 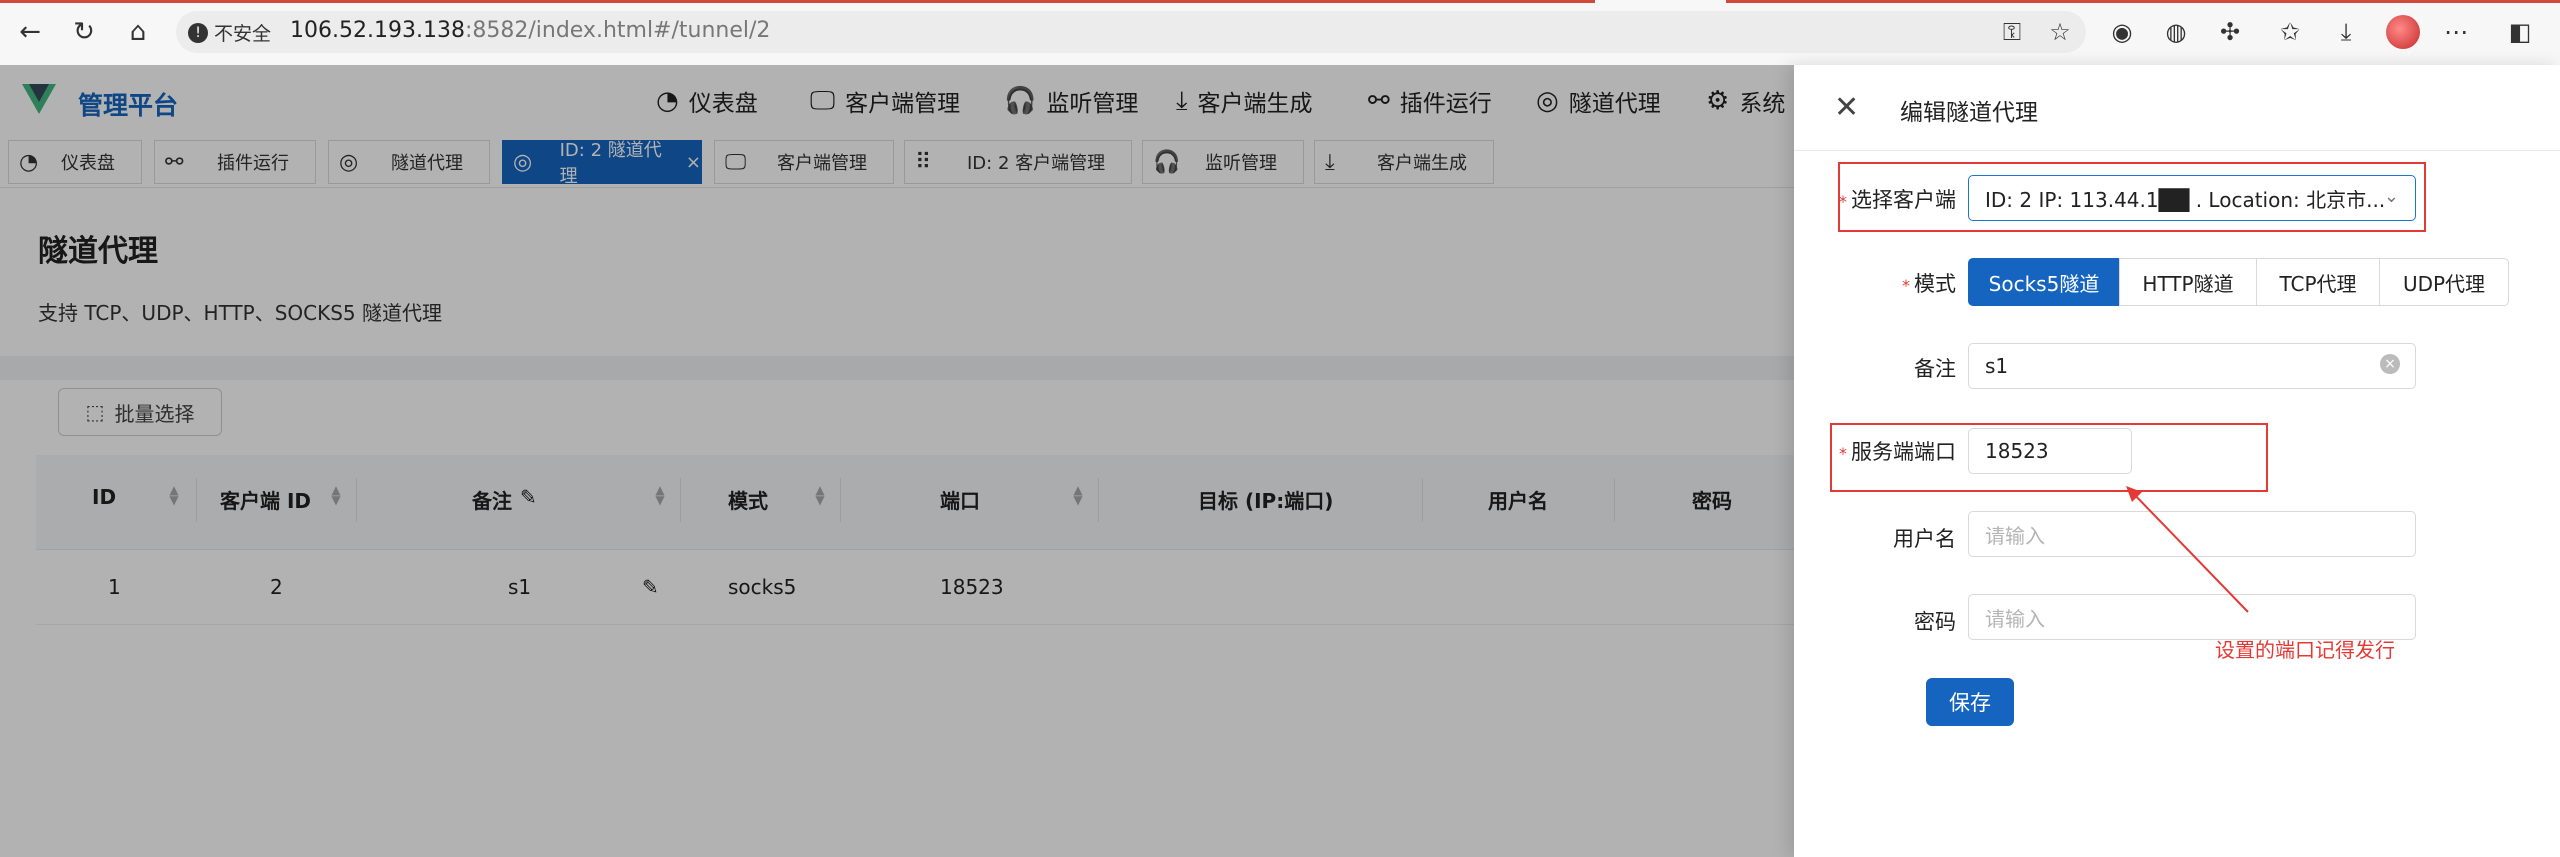 I want to click on more-icon: ⋯, so click(x=2456, y=32).